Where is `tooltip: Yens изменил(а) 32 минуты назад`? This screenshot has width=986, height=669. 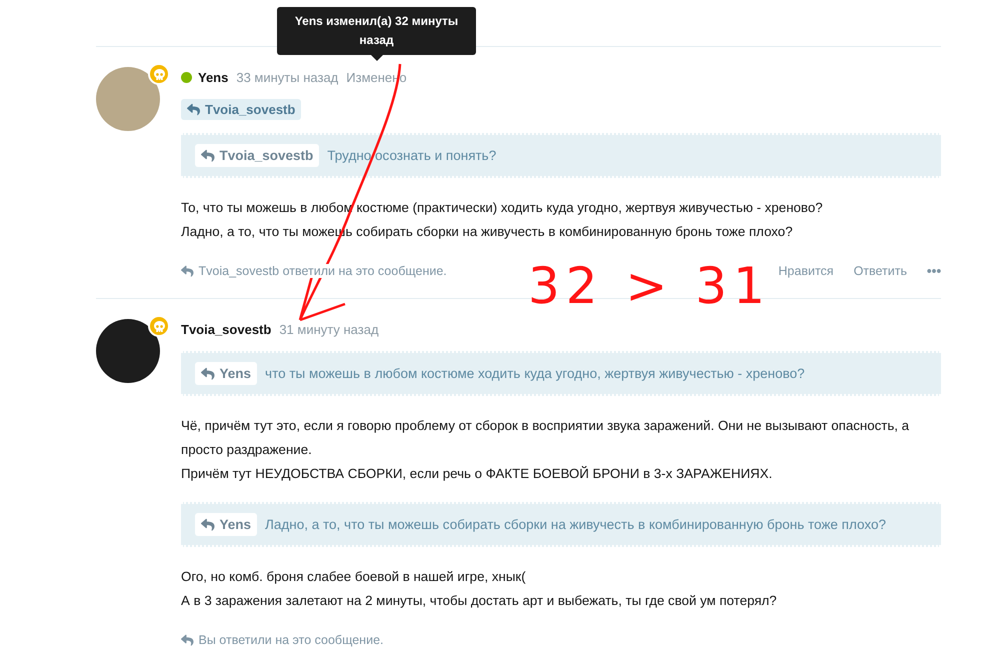 tooltip: Yens изменил(а) 32 минуты назад is located at coordinates (376, 31).